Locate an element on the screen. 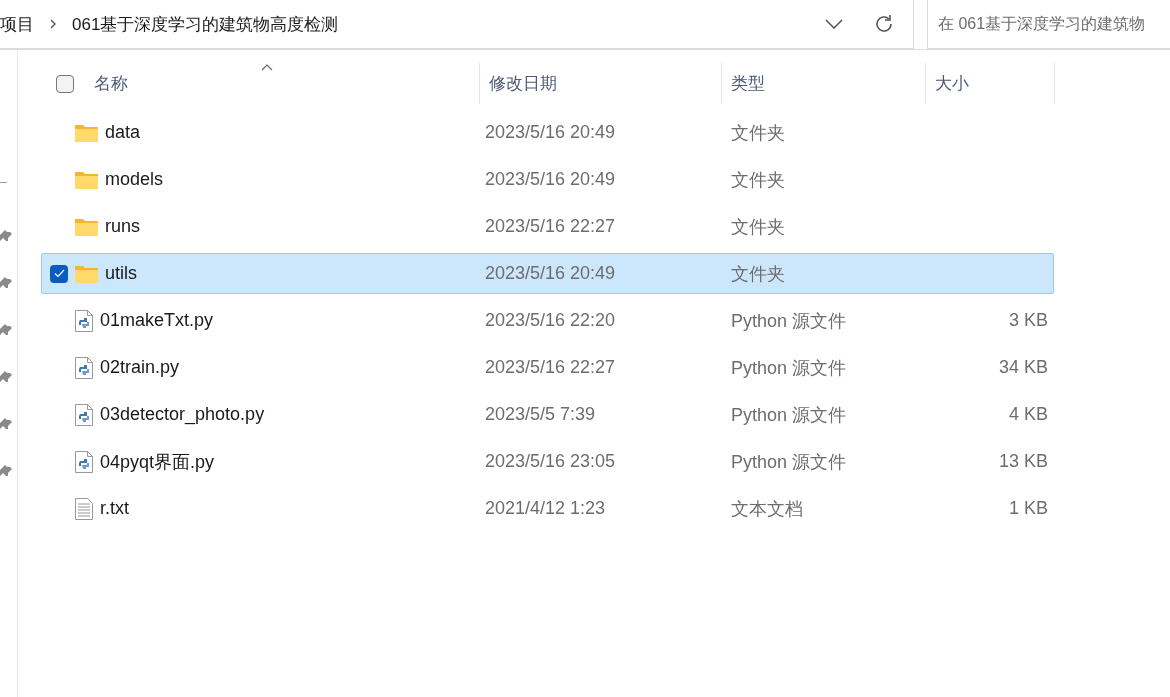 The image size is (1170, 697). search-field: 在 061基于深度学习的建筑物 is located at coordinates (1048, 24).